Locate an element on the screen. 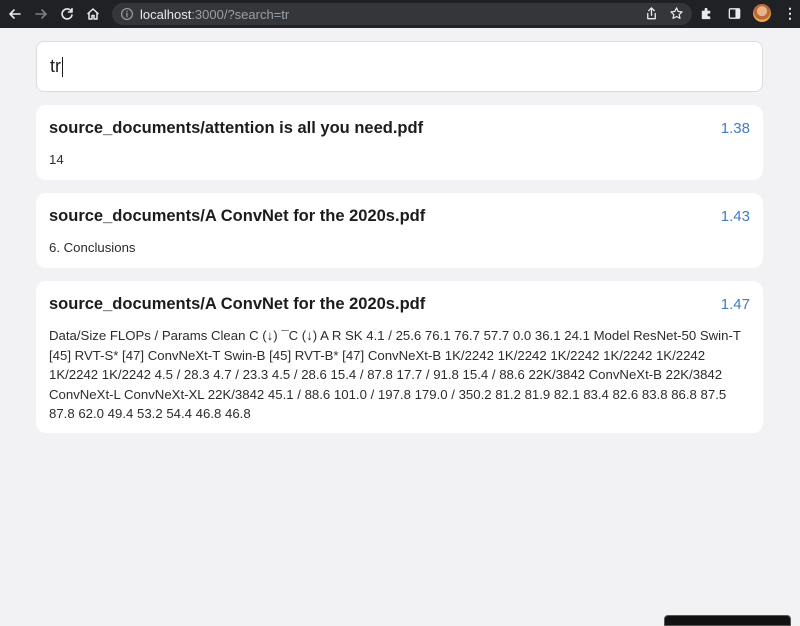 The height and width of the screenshot is (626, 800). forward-button is located at coordinates (41, 14).